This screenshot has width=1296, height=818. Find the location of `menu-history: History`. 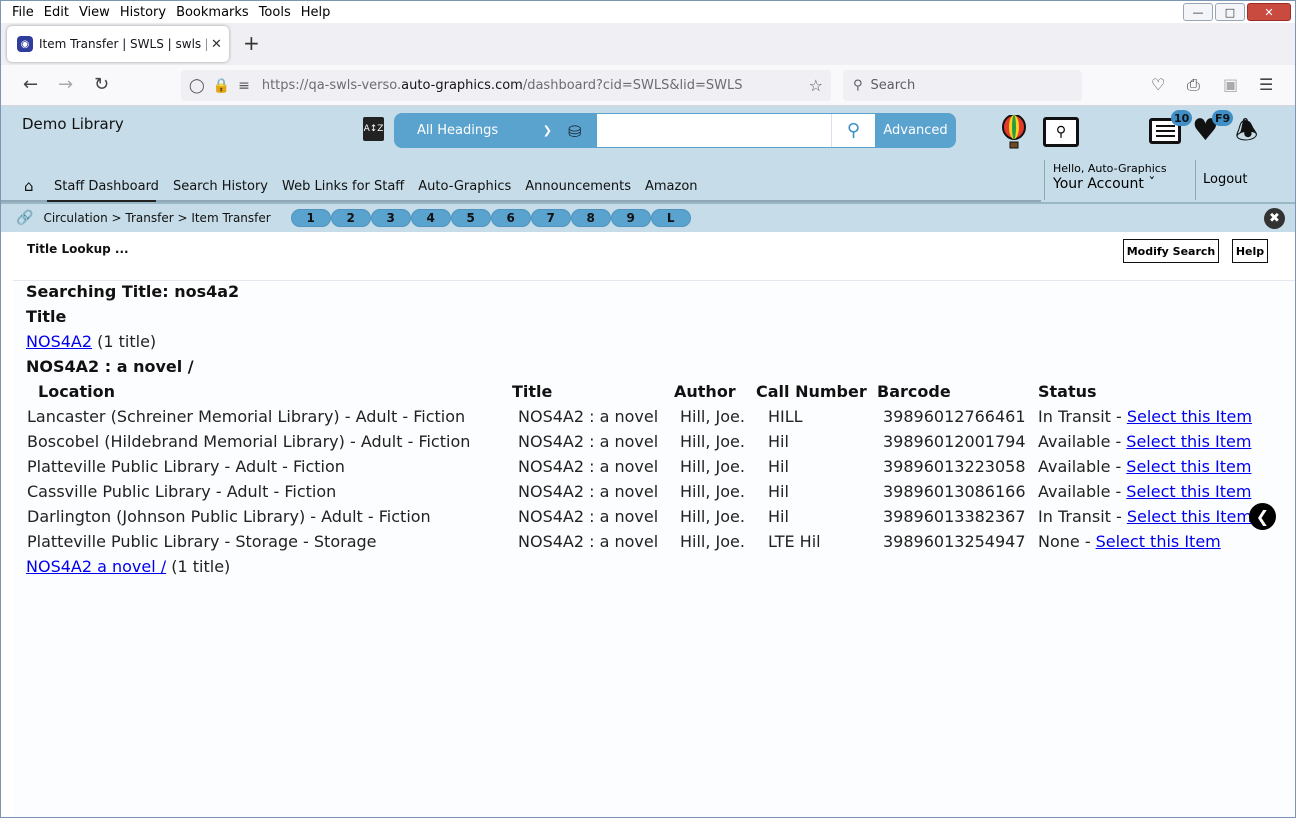

menu-history: History is located at coordinates (143, 12).